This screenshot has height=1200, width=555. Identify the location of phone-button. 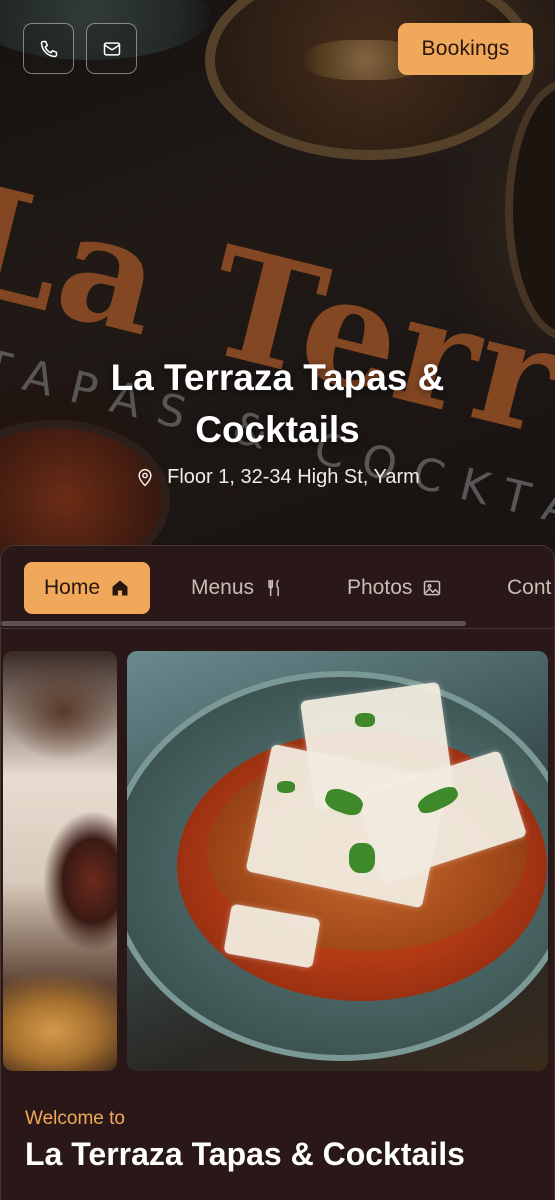
(48, 48).